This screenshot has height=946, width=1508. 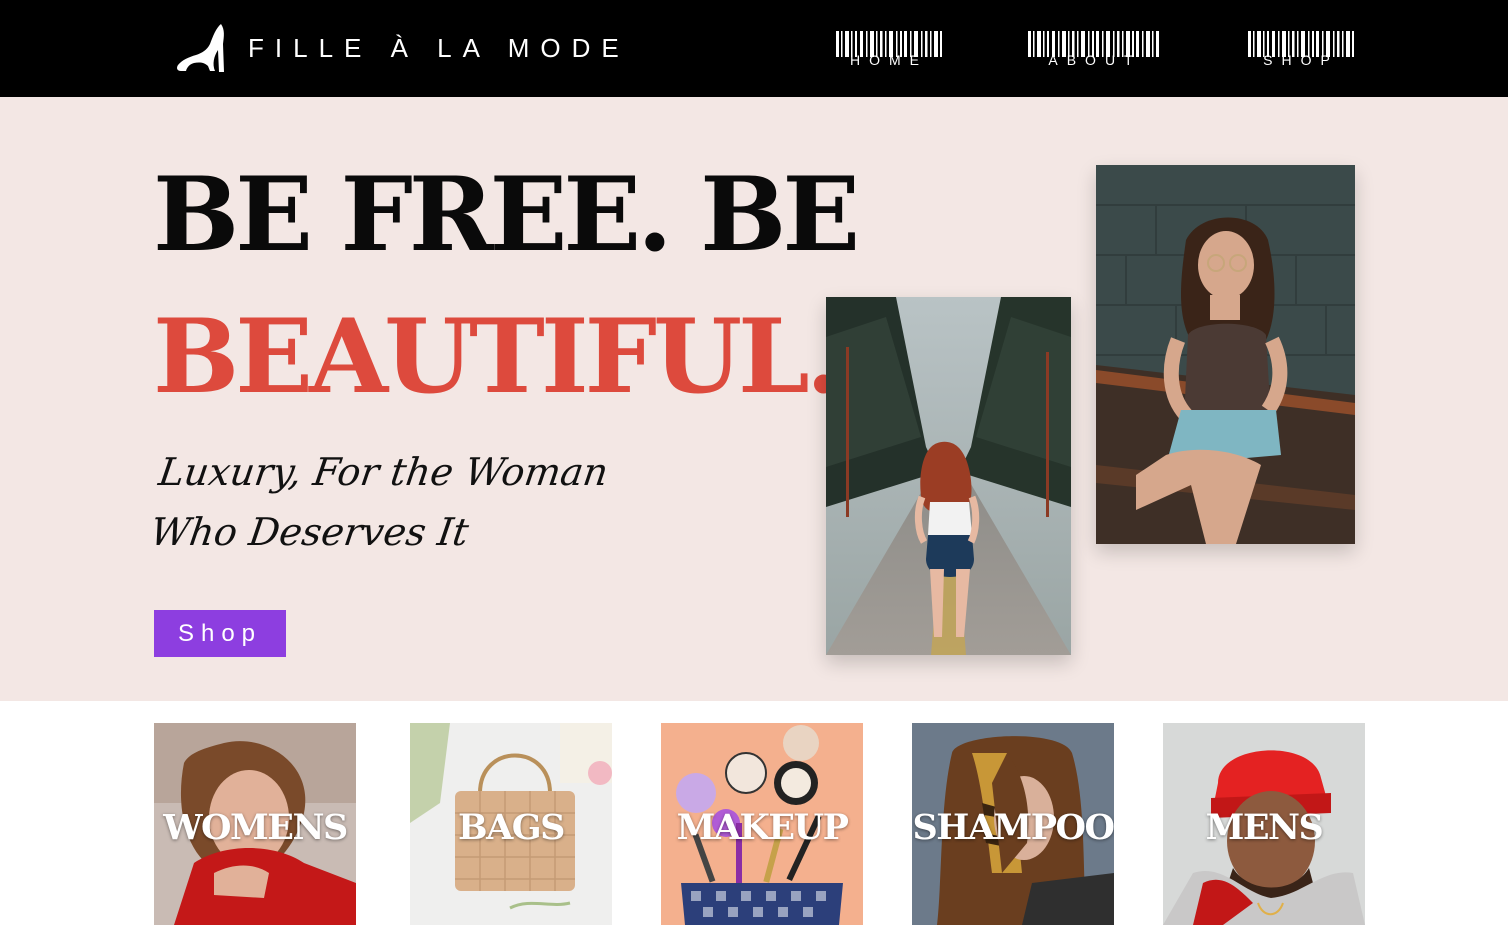 What do you see at coordinates (379, 502) in the screenshot?
I see `hero-tagline: Luxury, For the Woman Who Deserves It` at bounding box center [379, 502].